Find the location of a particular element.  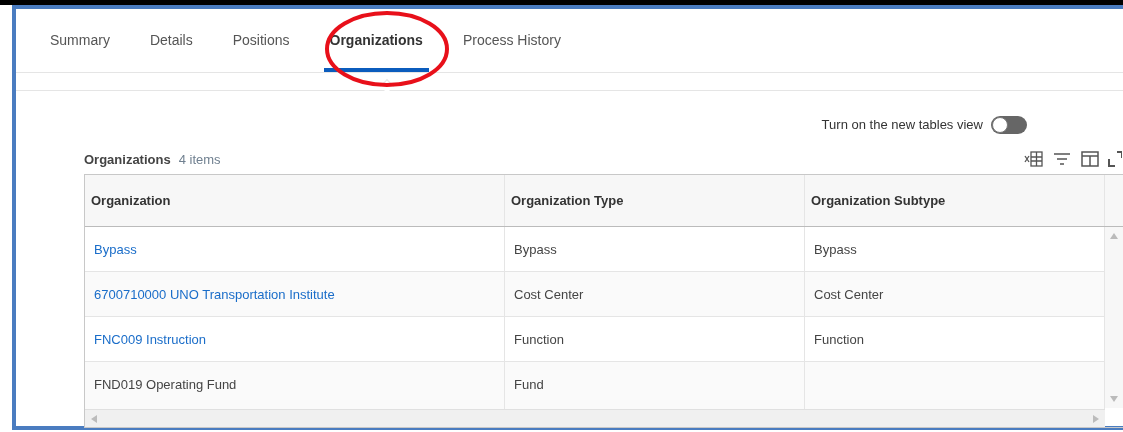

scroll-left-icon is located at coordinates (94, 418).